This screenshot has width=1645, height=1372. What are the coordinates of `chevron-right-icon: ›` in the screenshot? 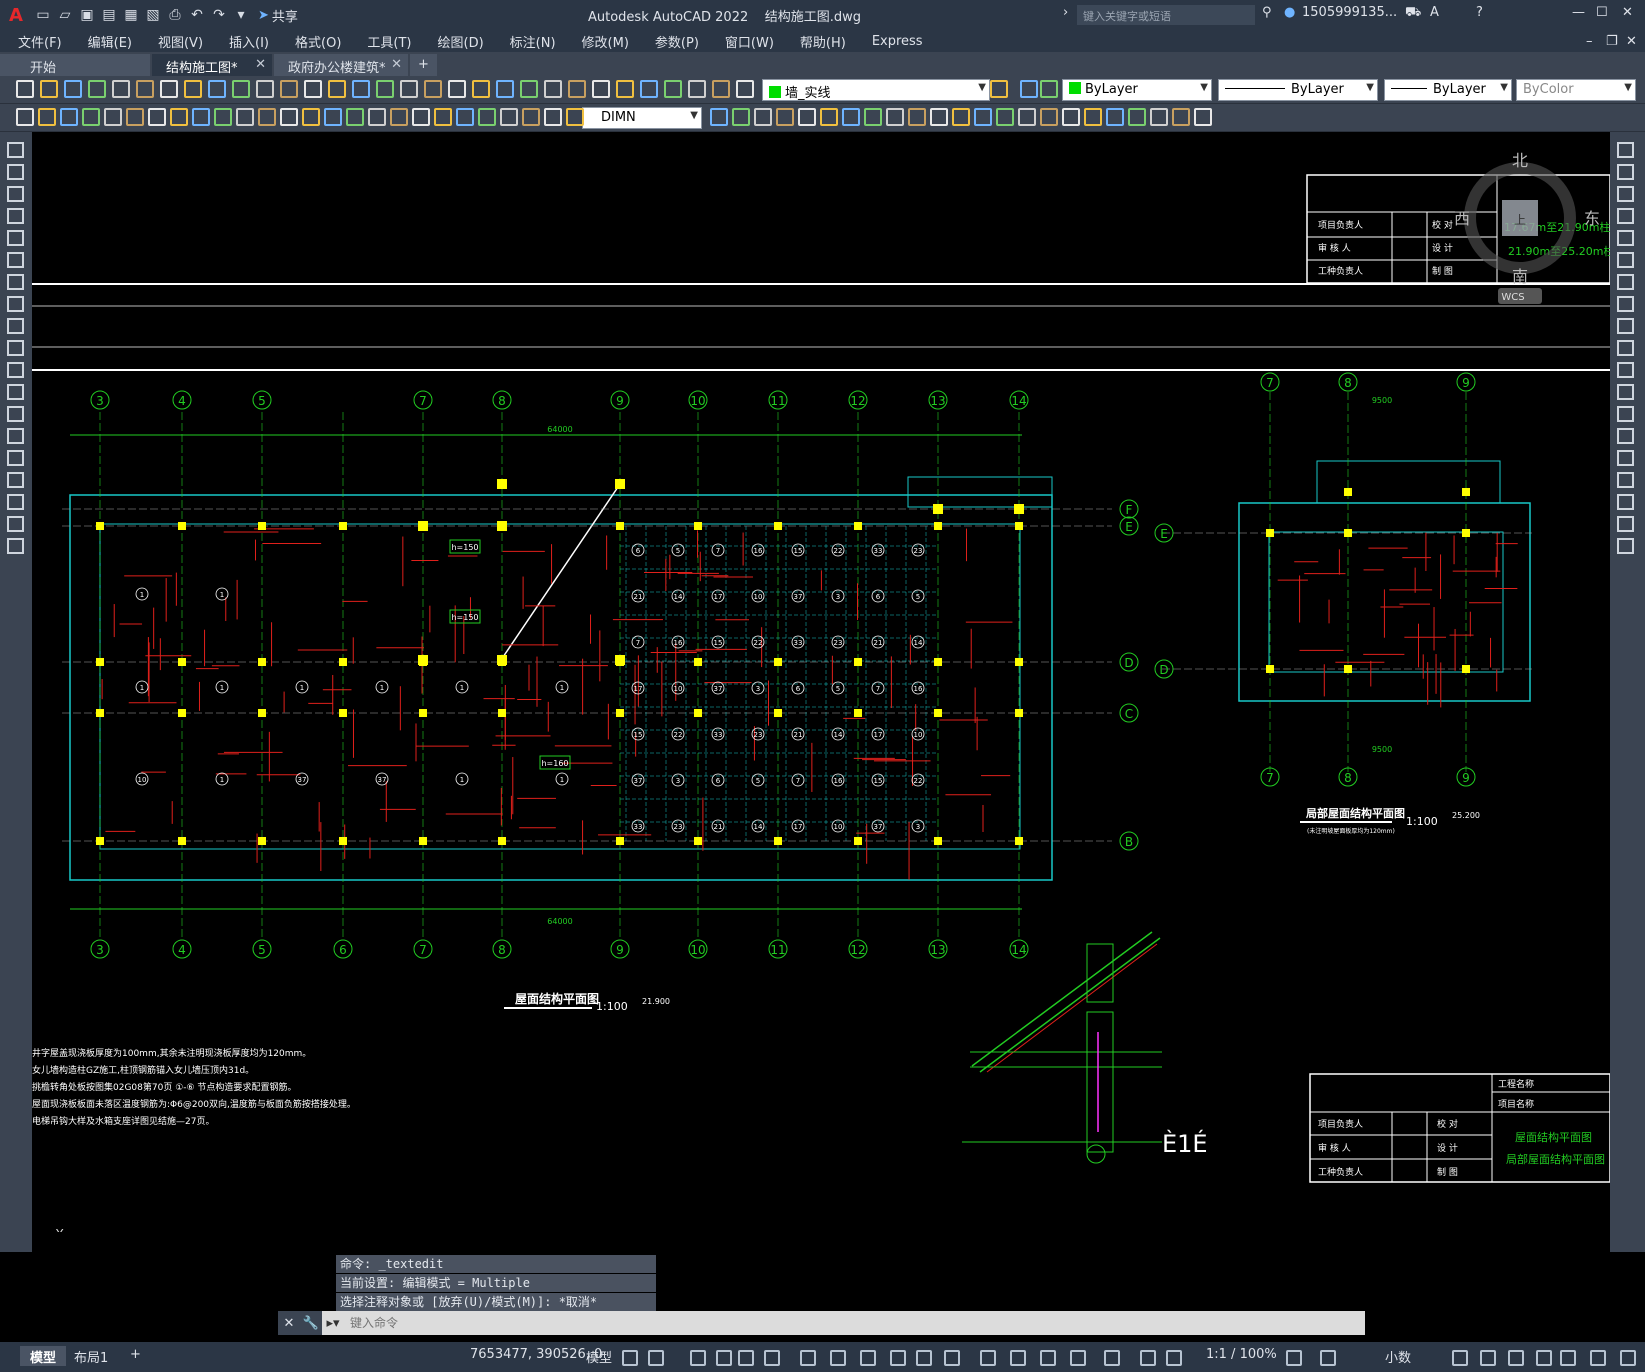 It's located at (1065, 12).